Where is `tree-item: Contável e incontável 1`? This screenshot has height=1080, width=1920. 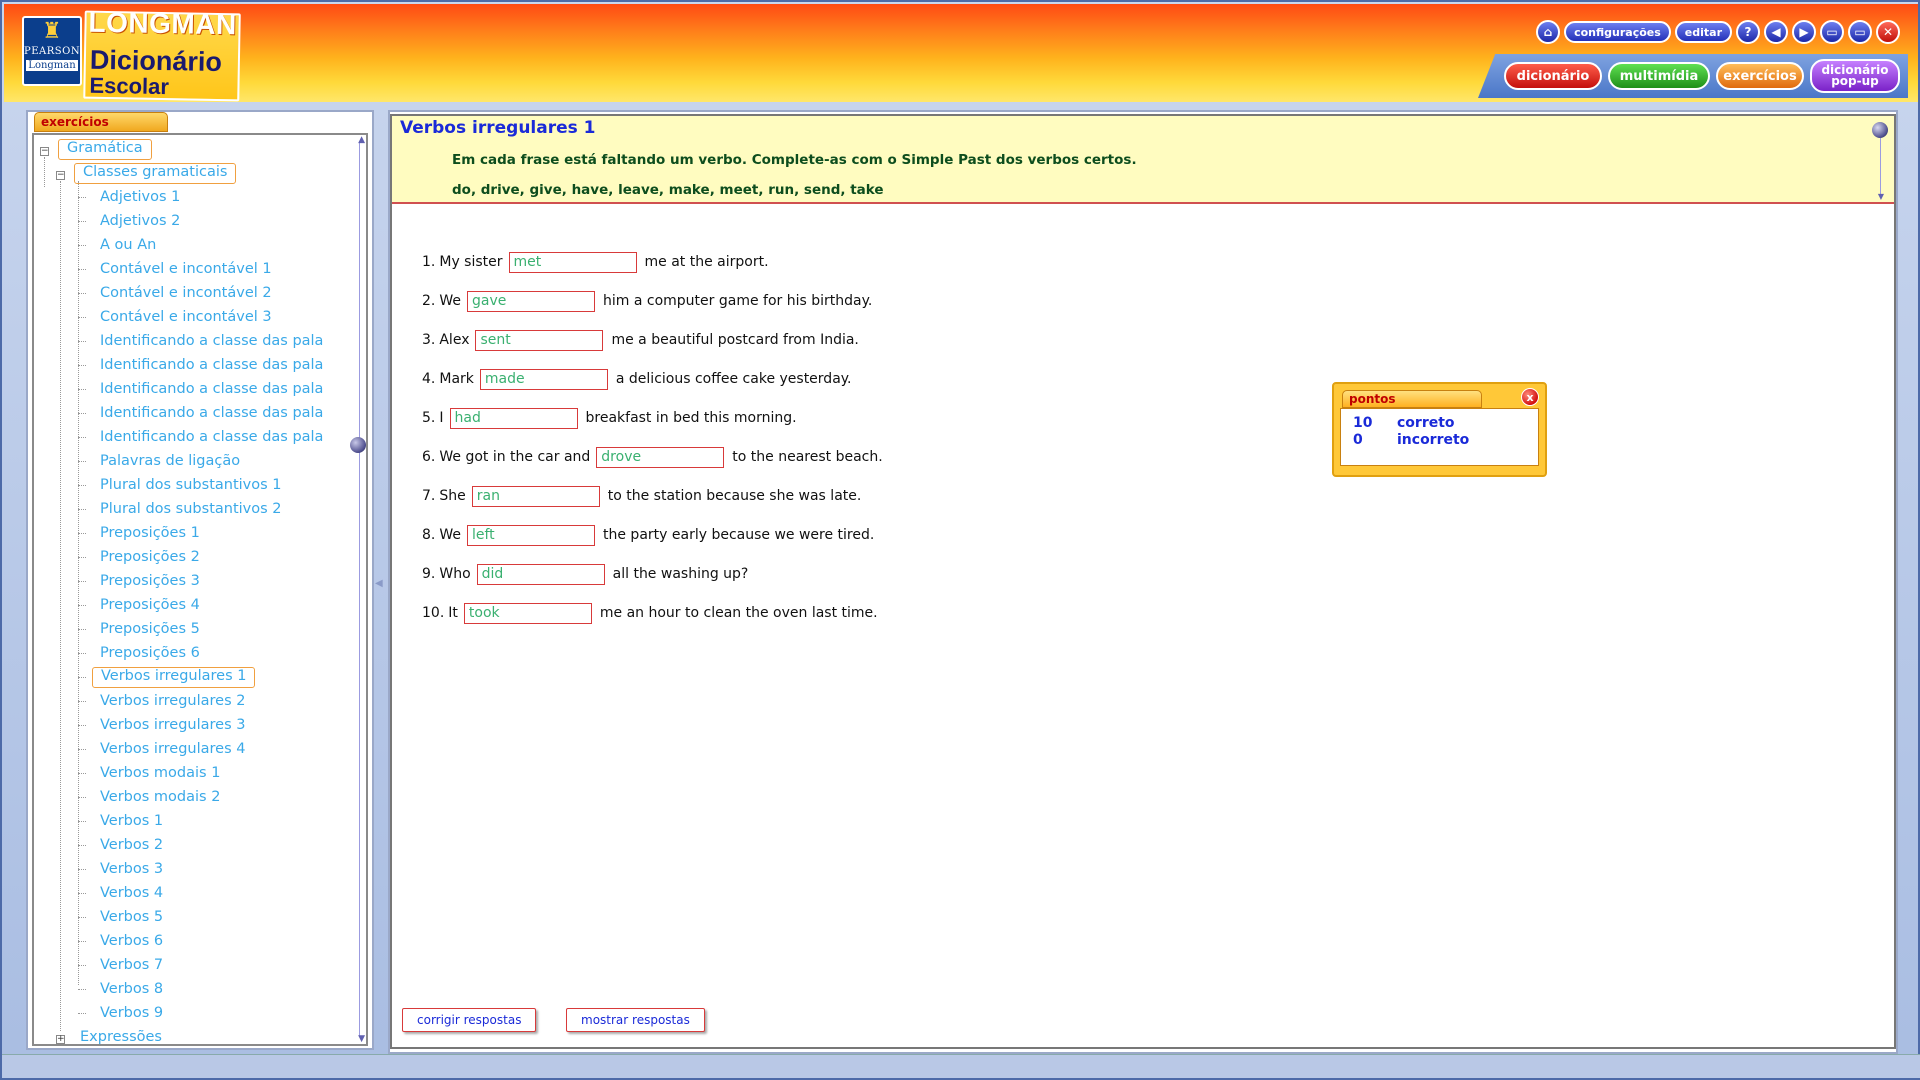
tree-item: Contável e incontável 1 is located at coordinates (186, 269).